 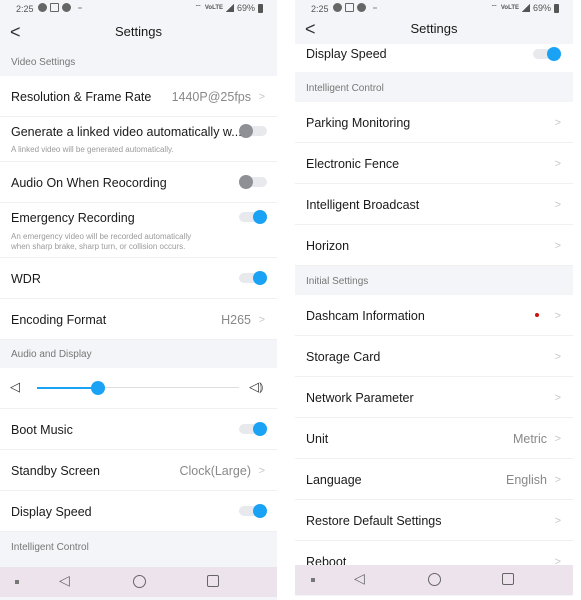 What do you see at coordinates (55, 471) in the screenshot?
I see `setting-label: Standby Screen` at bounding box center [55, 471].